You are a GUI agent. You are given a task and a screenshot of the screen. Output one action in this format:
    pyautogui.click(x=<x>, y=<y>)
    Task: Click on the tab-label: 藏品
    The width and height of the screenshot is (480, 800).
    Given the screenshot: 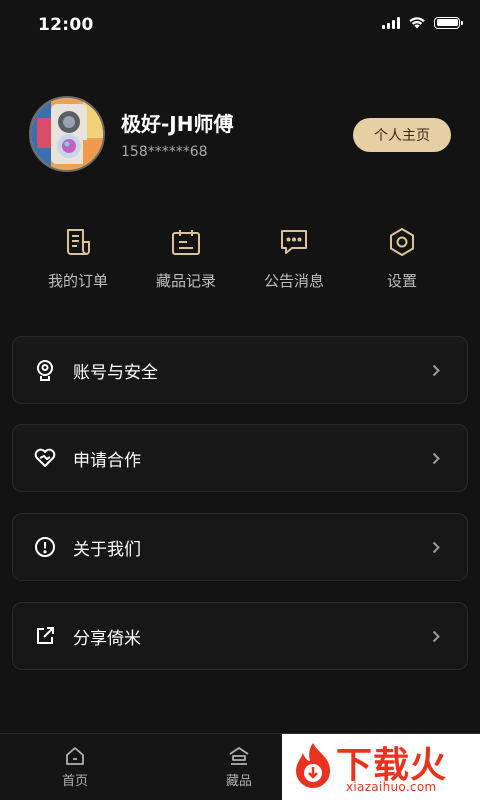 What is the action you would take?
    pyautogui.click(x=238, y=781)
    